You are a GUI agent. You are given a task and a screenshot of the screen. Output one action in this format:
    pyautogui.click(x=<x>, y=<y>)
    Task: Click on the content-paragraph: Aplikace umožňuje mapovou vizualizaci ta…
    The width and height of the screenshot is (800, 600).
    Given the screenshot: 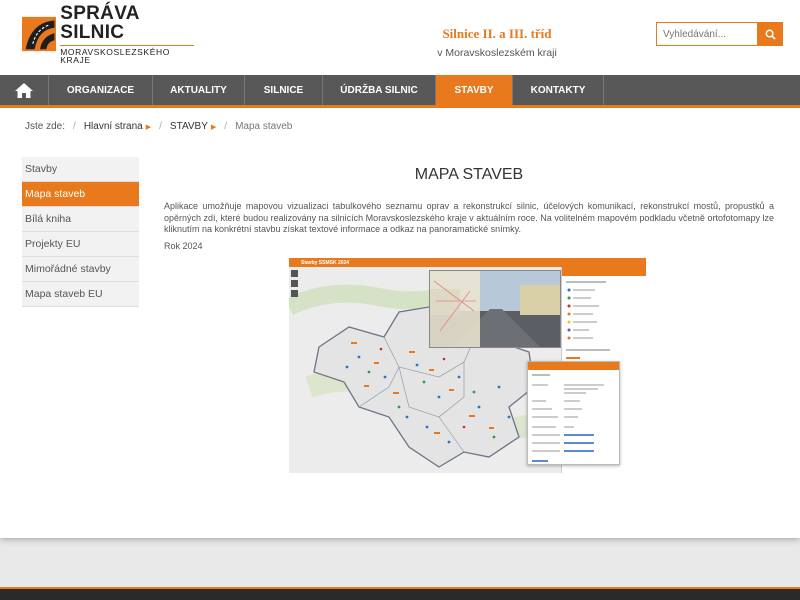 What is the action you would take?
    pyautogui.click(x=469, y=217)
    